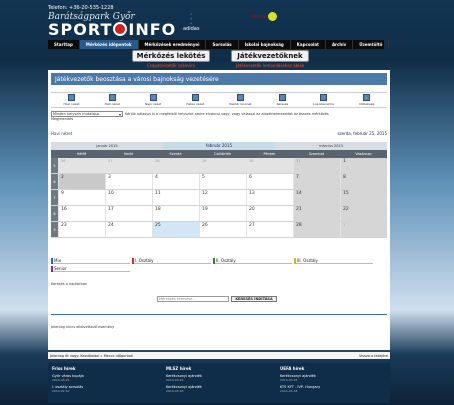 This screenshot has width=454, height=405. What do you see at coordinates (128, 197) in the screenshot?
I see `calendar-day: 10` at bounding box center [128, 197].